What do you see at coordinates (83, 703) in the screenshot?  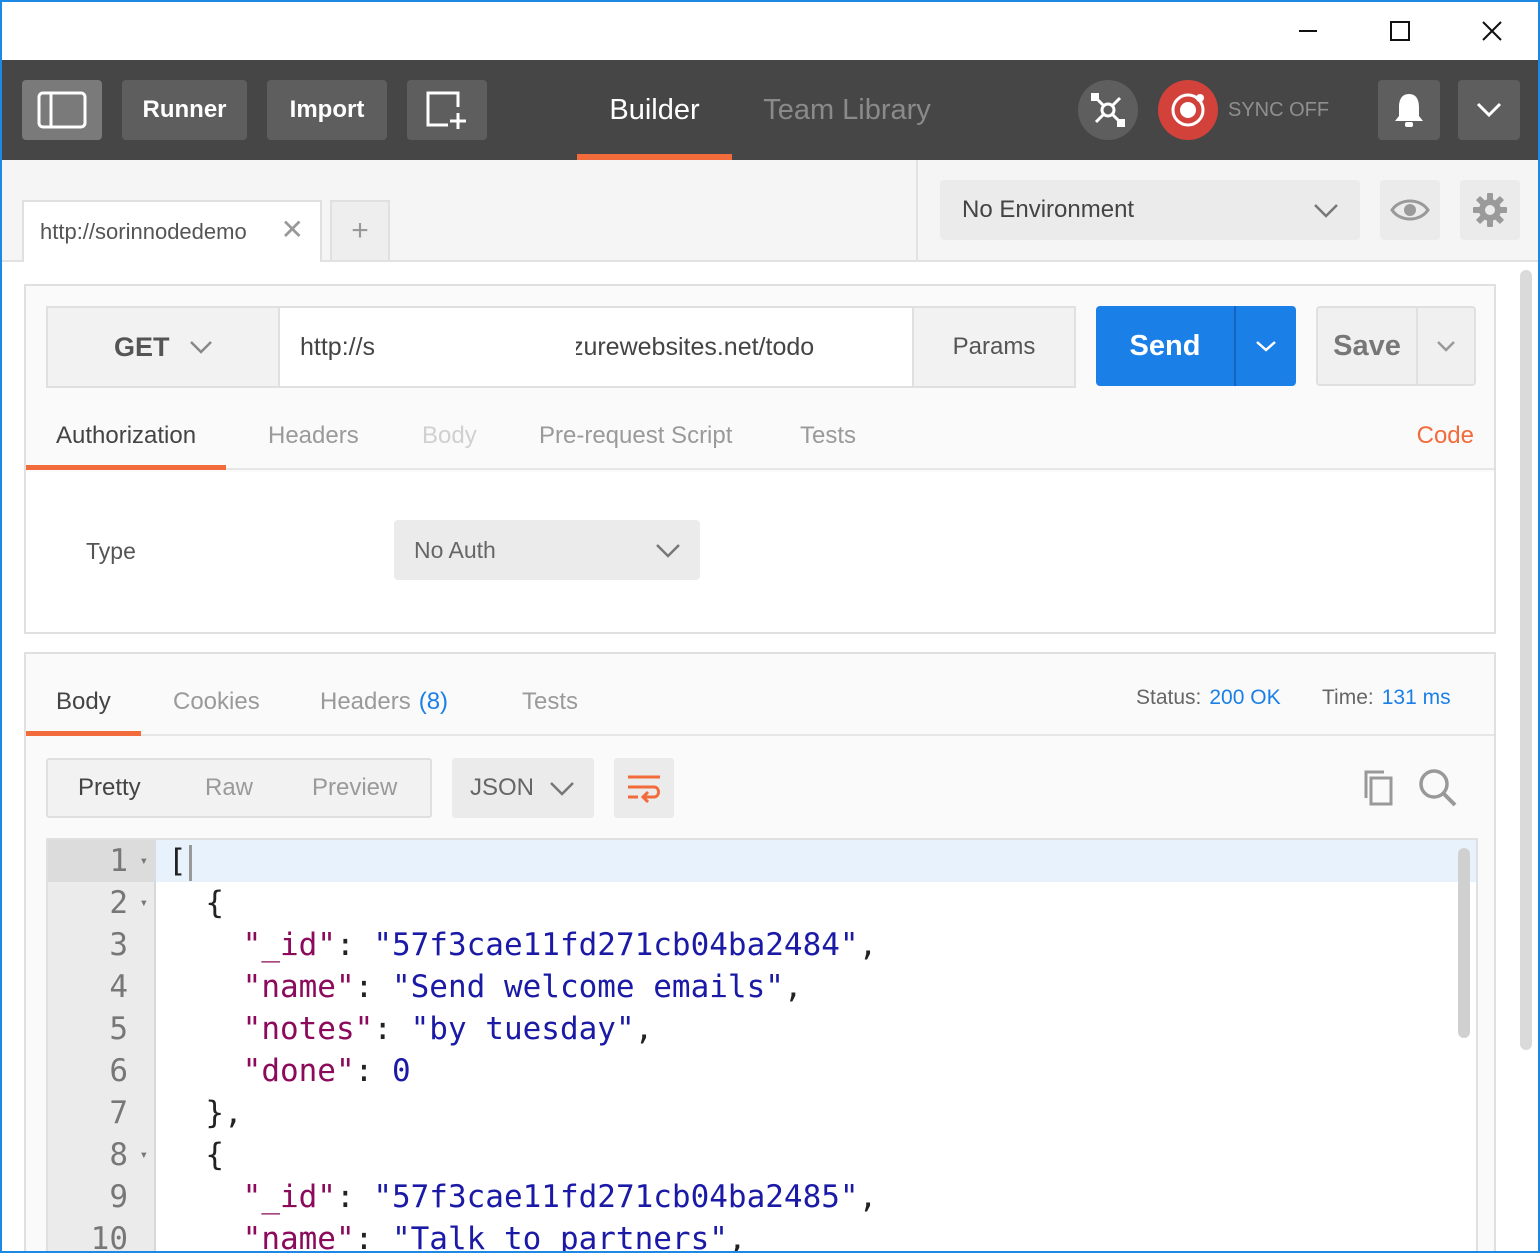 I see `response-tab-body: Body` at bounding box center [83, 703].